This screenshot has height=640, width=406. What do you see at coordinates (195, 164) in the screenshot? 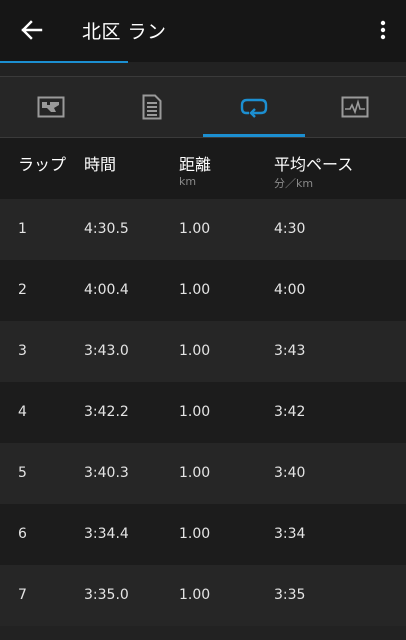
I see `column-header-distance: 距離` at bounding box center [195, 164].